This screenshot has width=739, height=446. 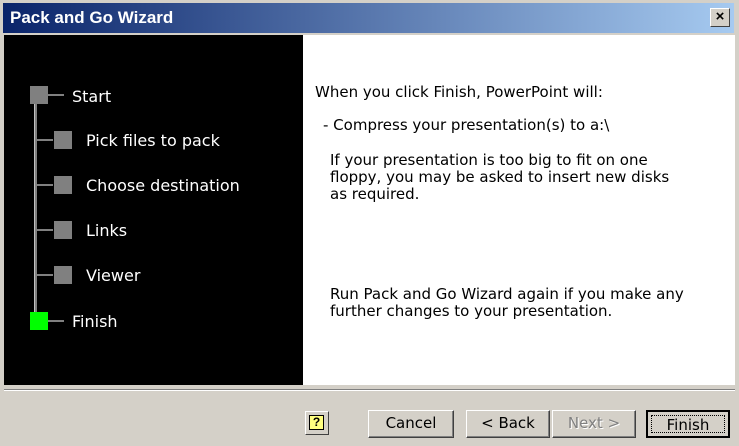 I want to click on back-button: < Back, so click(x=508, y=424).